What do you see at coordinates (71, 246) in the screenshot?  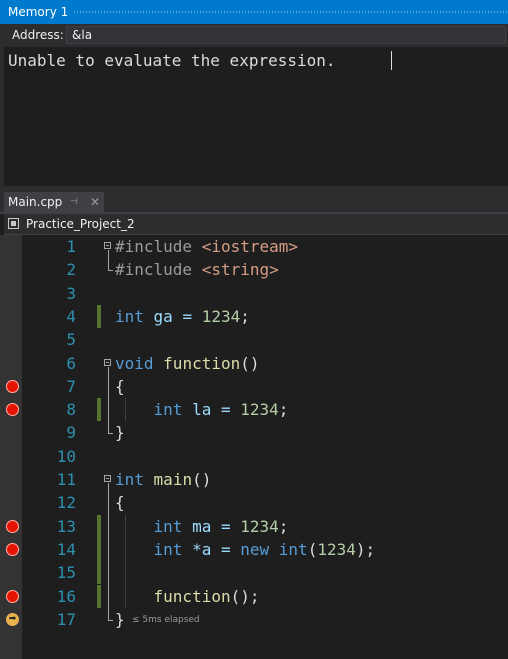 I see `line-number: 1` at bounding box center [71, 246].